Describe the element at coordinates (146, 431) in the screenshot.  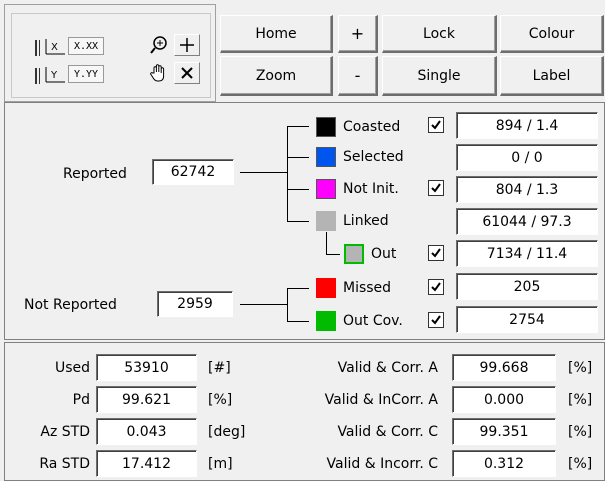
I see `az-std-value-field: 0.043` at that location.